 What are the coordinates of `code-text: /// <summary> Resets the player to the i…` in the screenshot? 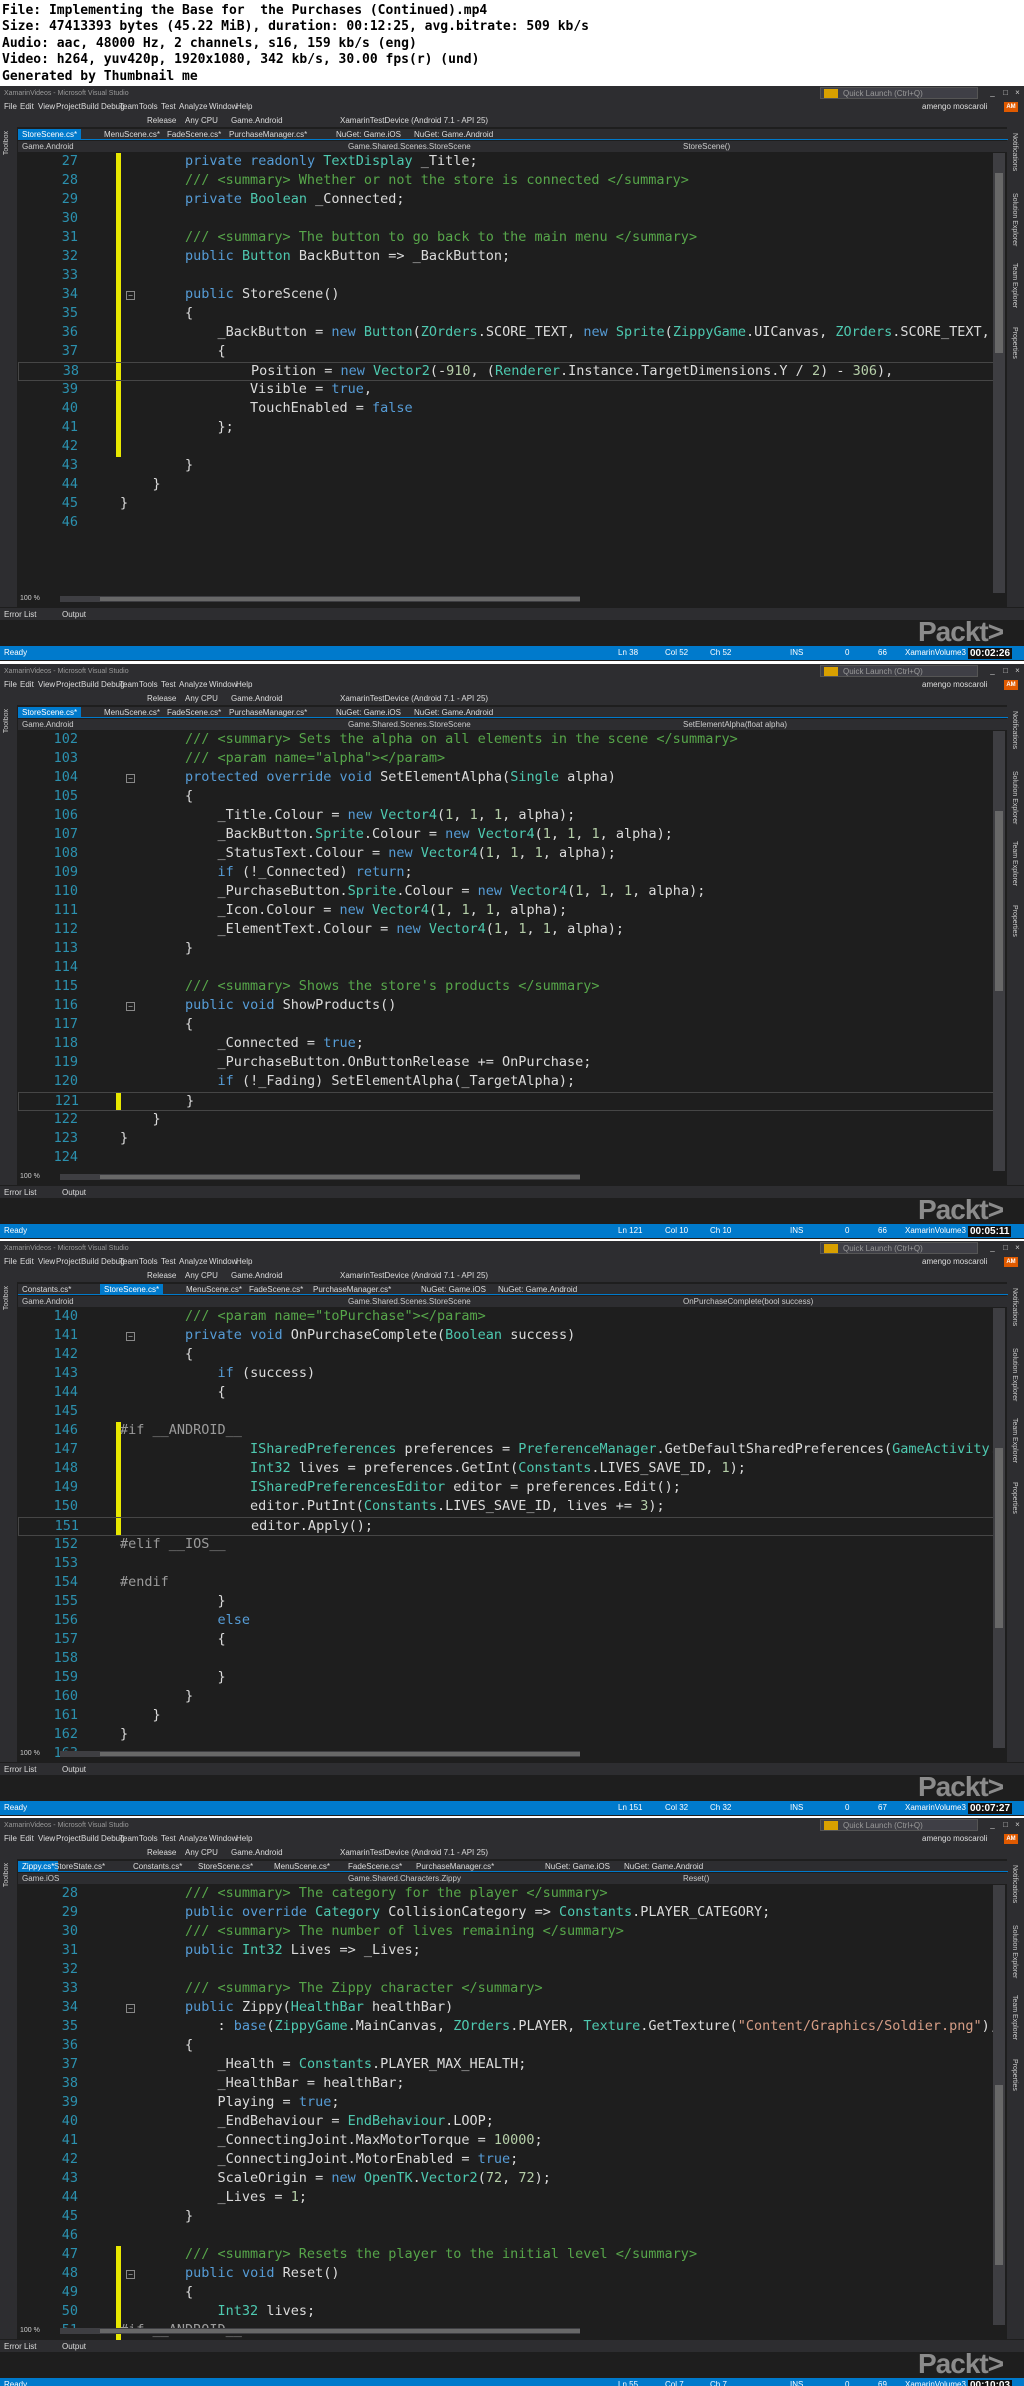 It's located at (408, 2254).